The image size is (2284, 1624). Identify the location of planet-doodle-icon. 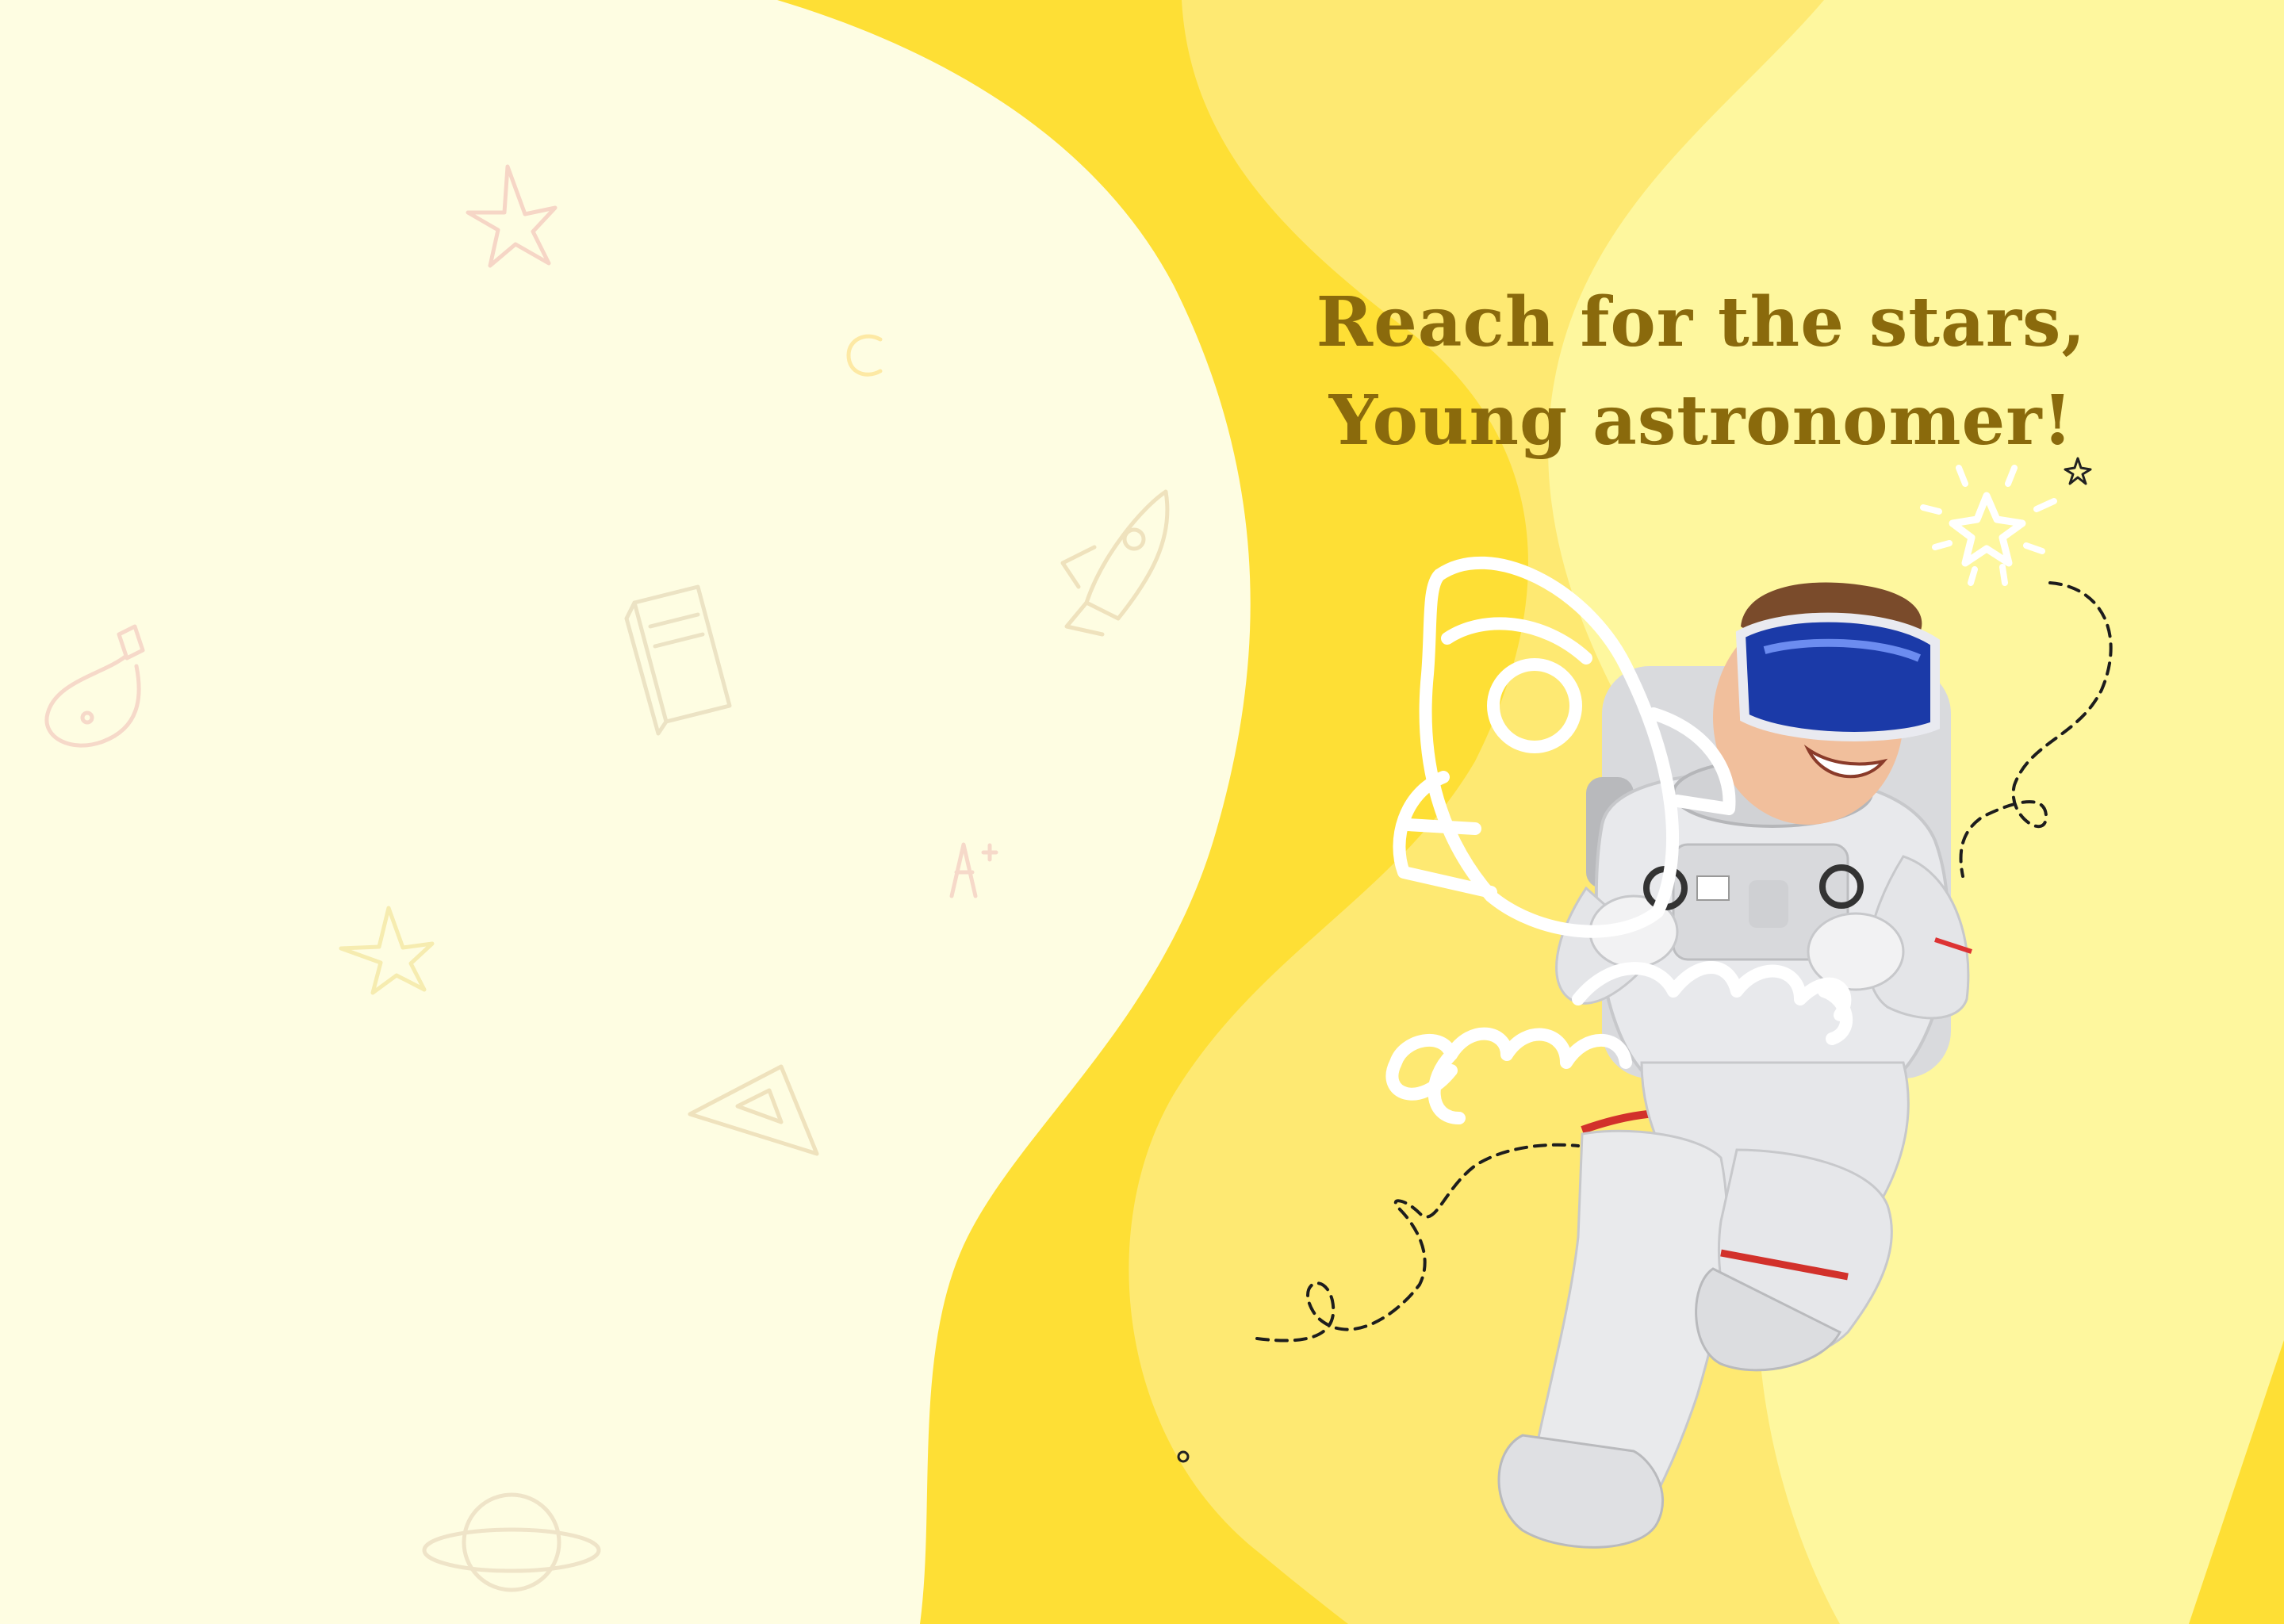
(511, 1542).